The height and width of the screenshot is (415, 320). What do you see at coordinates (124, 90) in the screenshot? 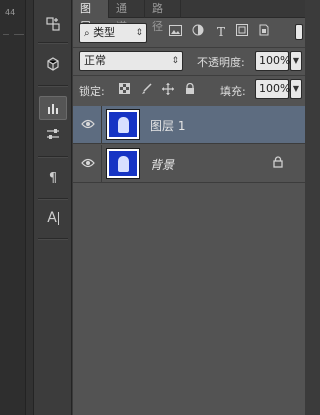
I see `lock-transparent-pixels-icon` at bounding box center [124, 90].